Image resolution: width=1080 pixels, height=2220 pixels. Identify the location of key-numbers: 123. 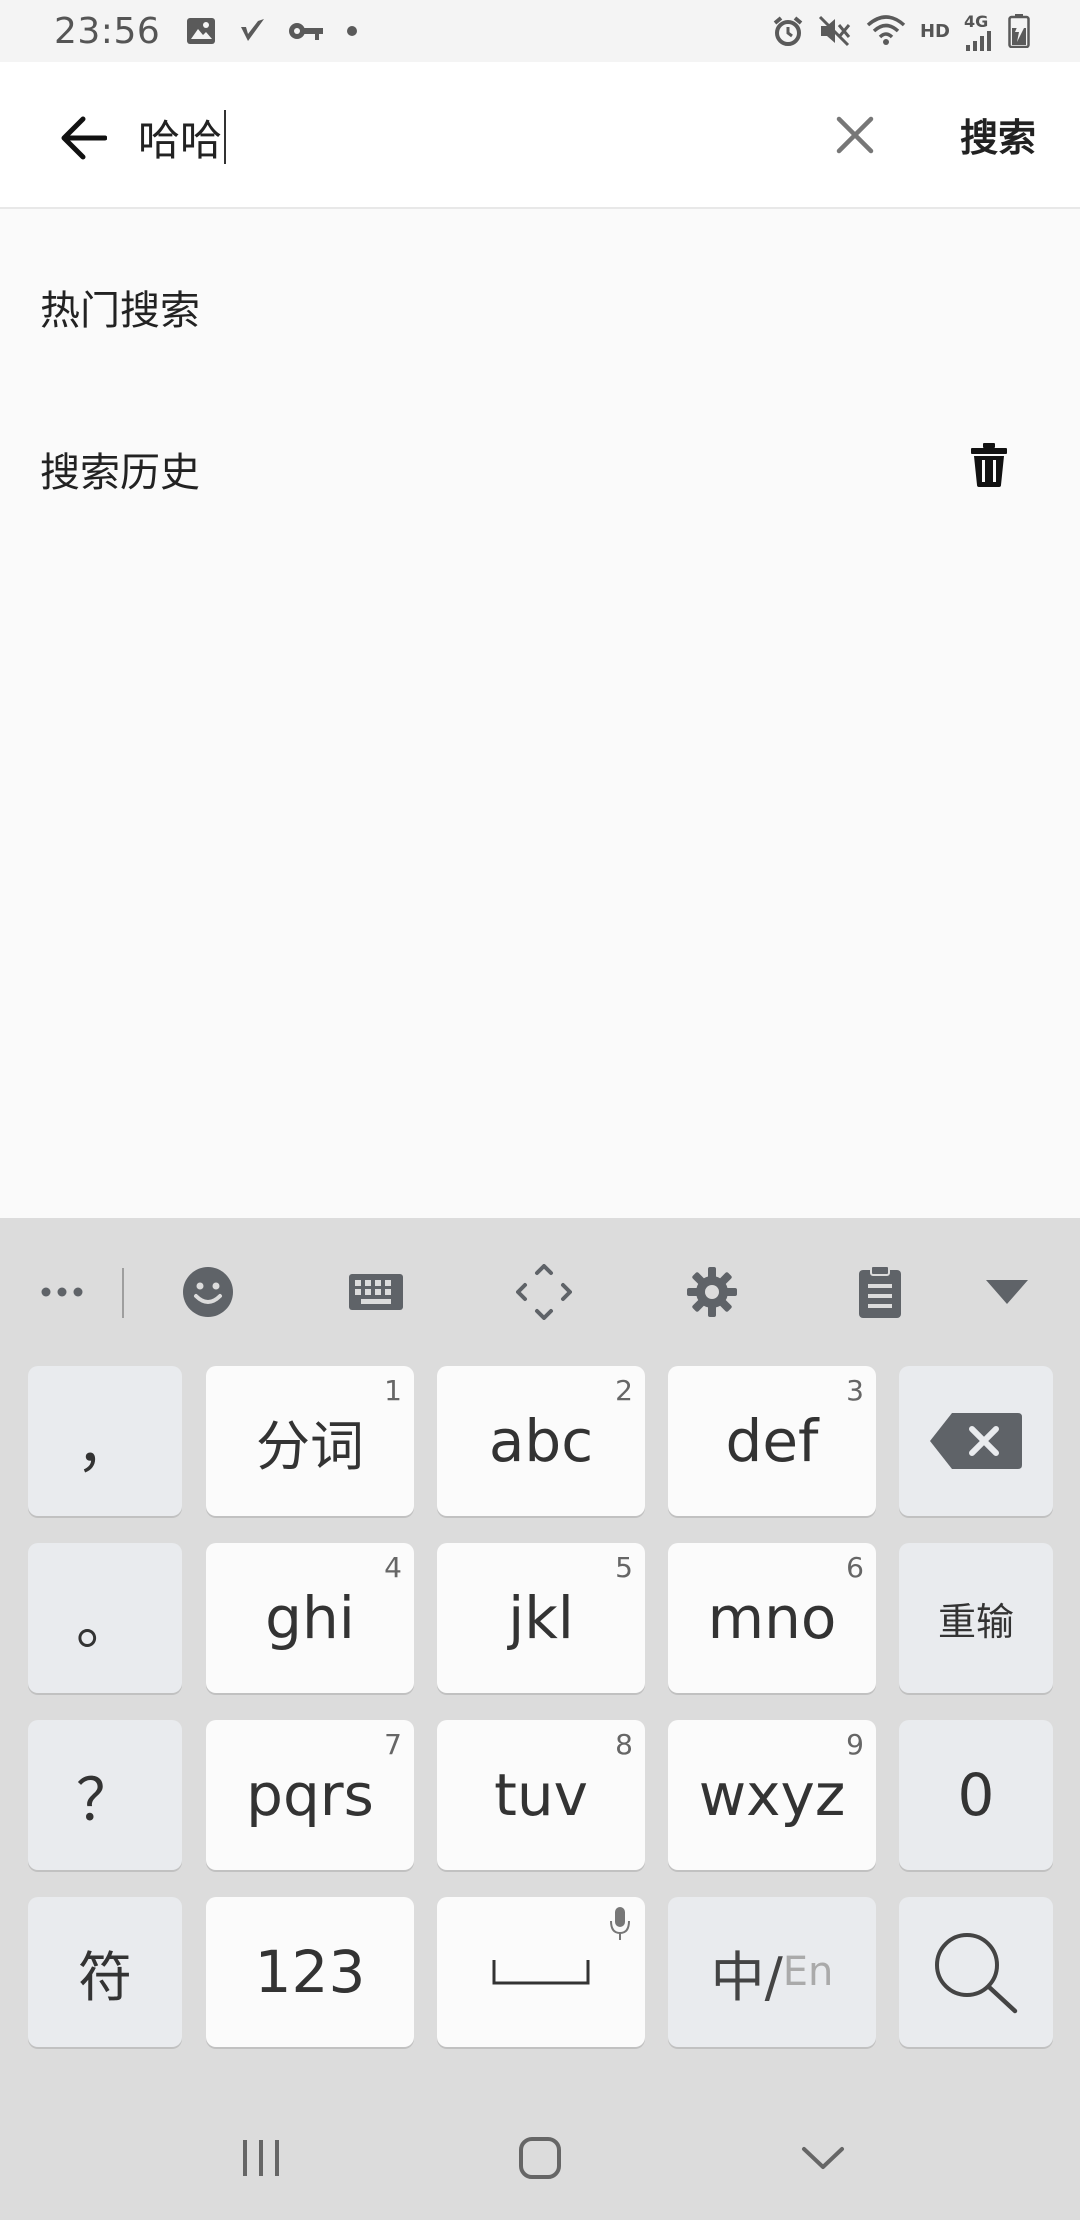
(310, 1972).